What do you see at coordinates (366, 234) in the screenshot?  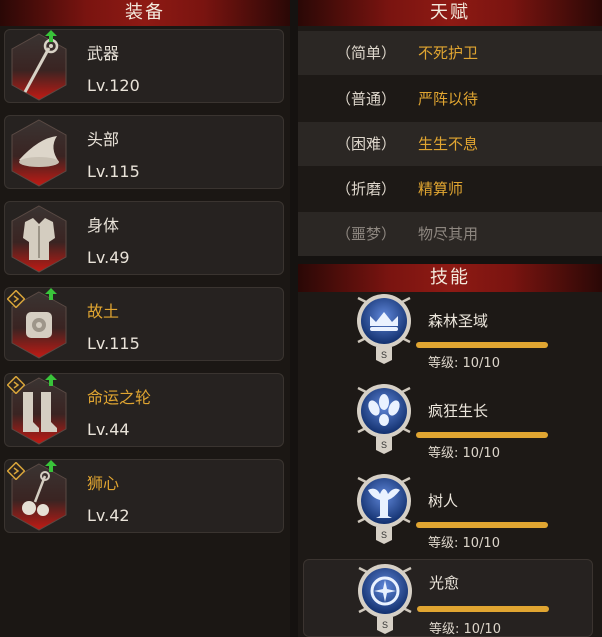 I see `talent-difficulty: （噩梦）` at bounding box center [366, 234].